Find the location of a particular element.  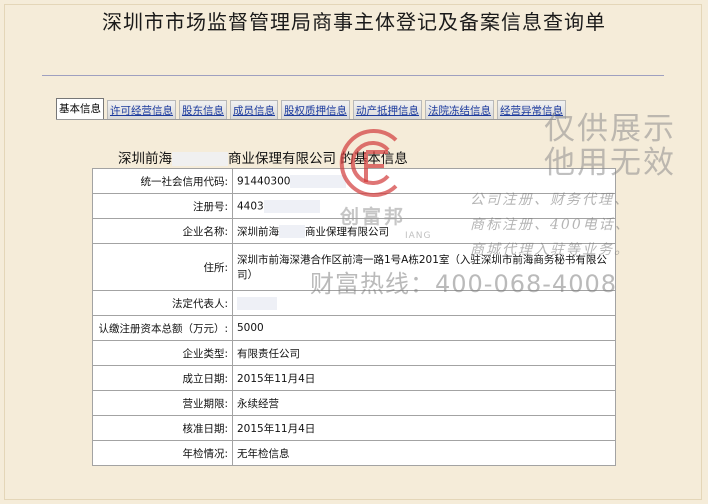

field-label: 成立日期: is located at coordinates (162, 378).